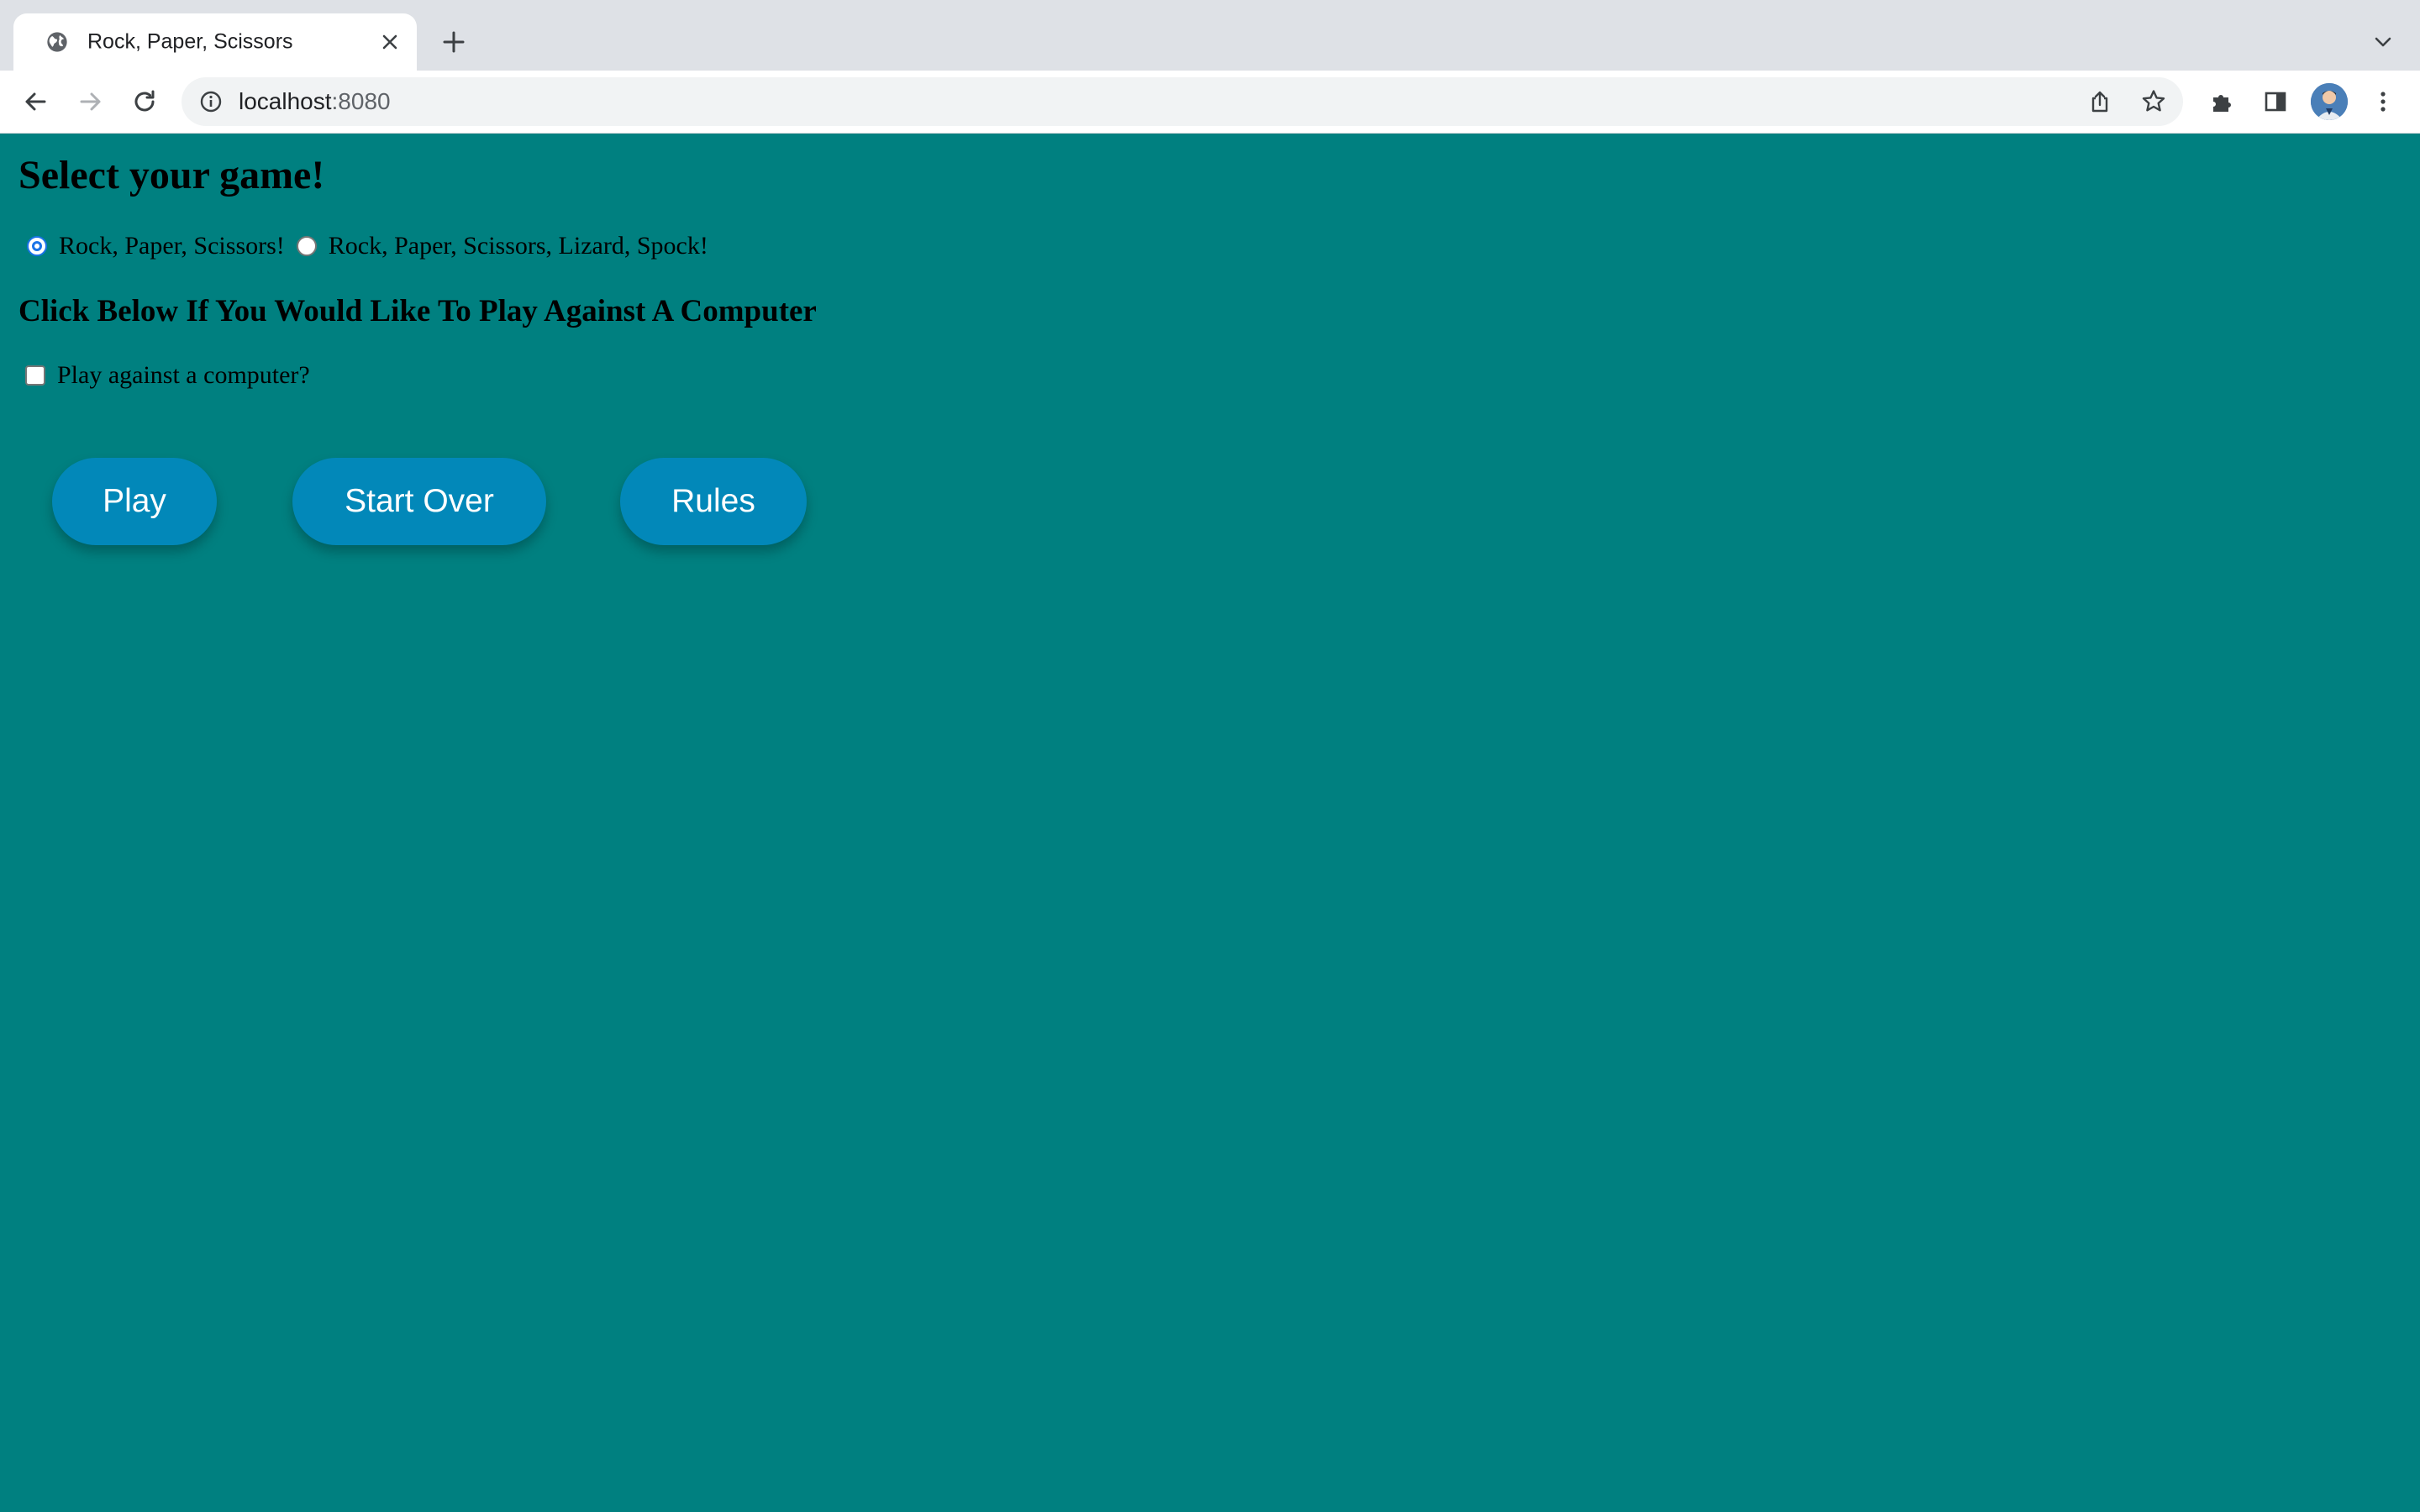 Image resolution: width=2420 pixels, height=1512 pixels. What do you see at coordinates (144, 101) in the screenshot?
I see `reload-icon` at bounding box center [144, 101].